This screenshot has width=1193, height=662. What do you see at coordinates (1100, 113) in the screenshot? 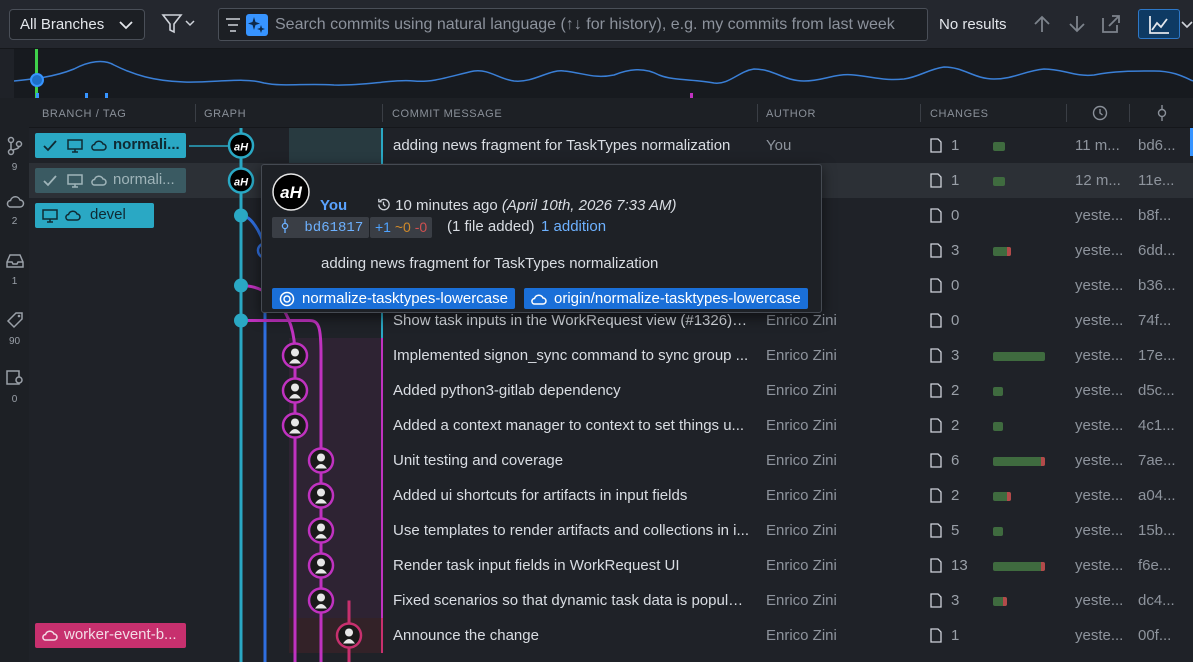
I see `clock-icon` at bounding box center [1100, 113].